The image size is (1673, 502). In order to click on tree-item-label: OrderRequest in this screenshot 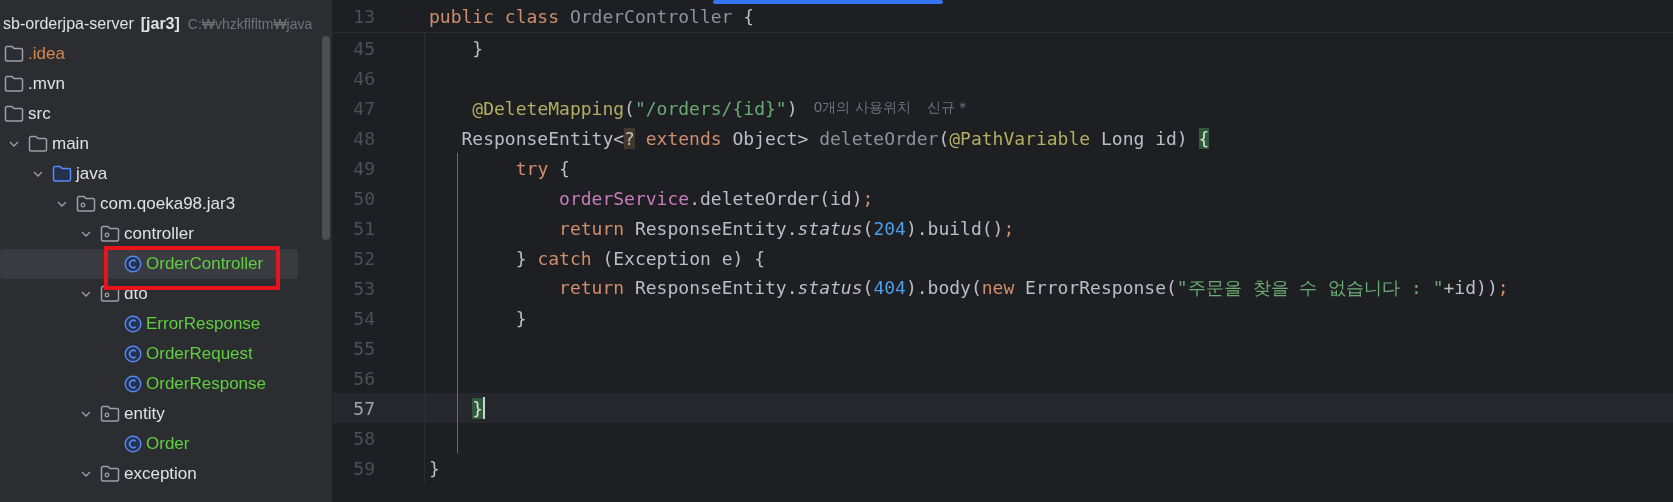, I will do `click(199, 354)`.